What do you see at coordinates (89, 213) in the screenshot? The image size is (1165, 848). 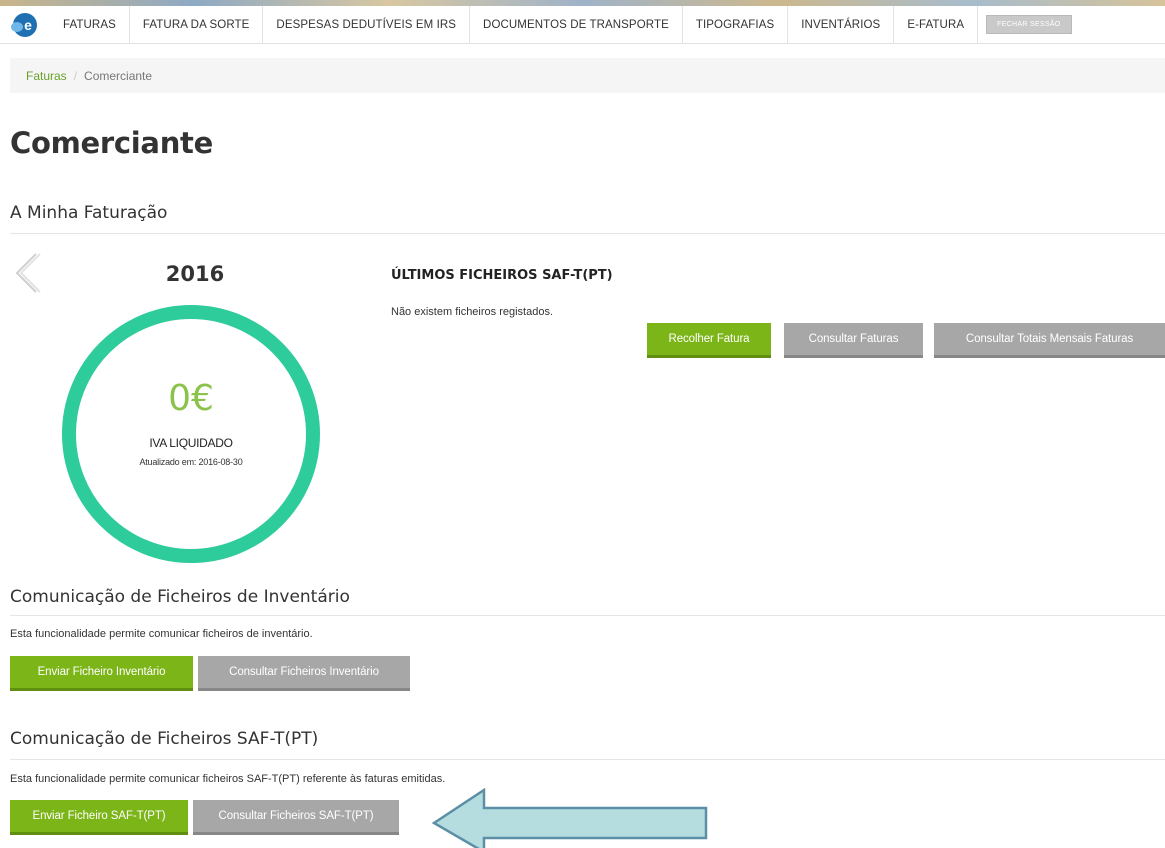 I see `billing-section-title: A Minha Faturação` at bounding box center [89, 213].